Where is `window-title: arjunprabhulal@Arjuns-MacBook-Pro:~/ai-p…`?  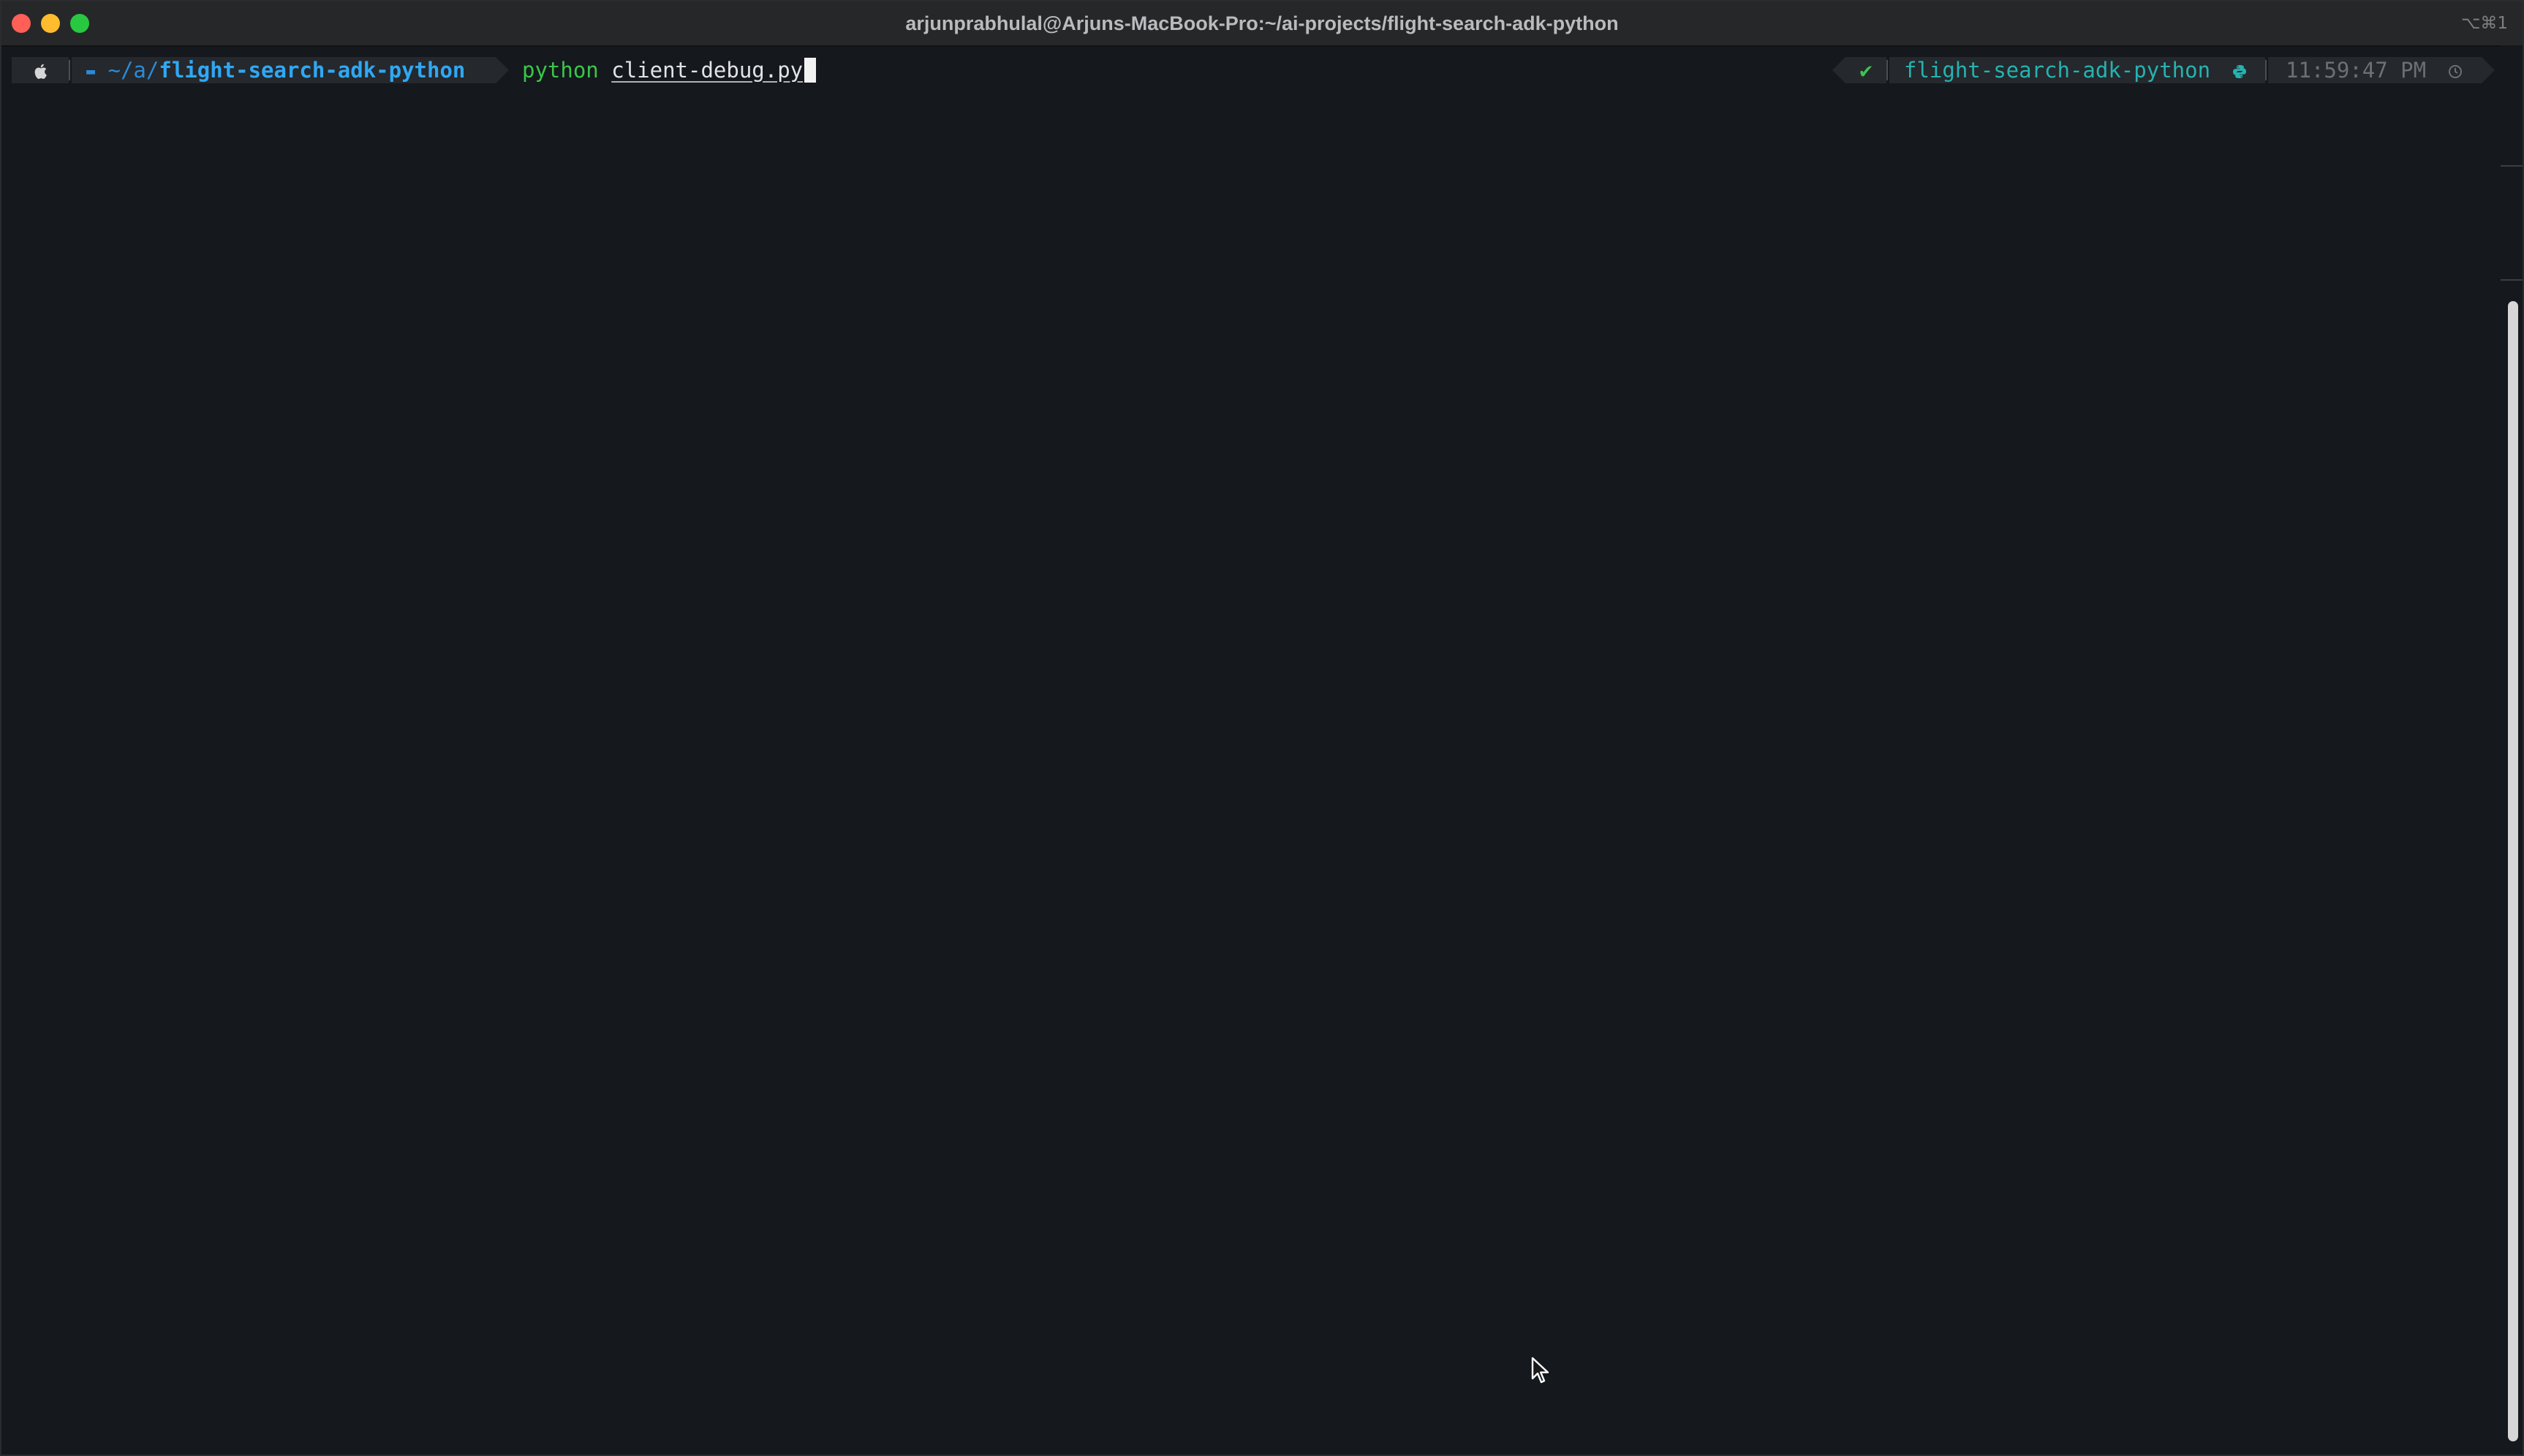
window-title: arjunprabhulal@Arjuns-MacBook-Pro:~/ai-p… is located at coordinates (1262, 23).